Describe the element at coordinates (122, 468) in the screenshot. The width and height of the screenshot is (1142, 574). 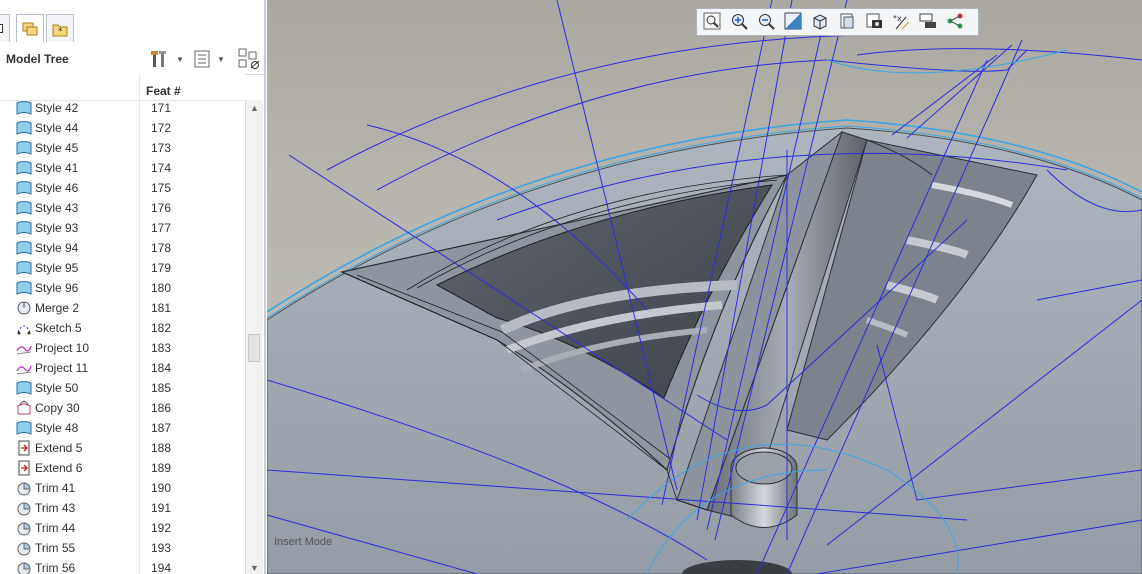
I see `tree-row: Extend 6 189` at that location.